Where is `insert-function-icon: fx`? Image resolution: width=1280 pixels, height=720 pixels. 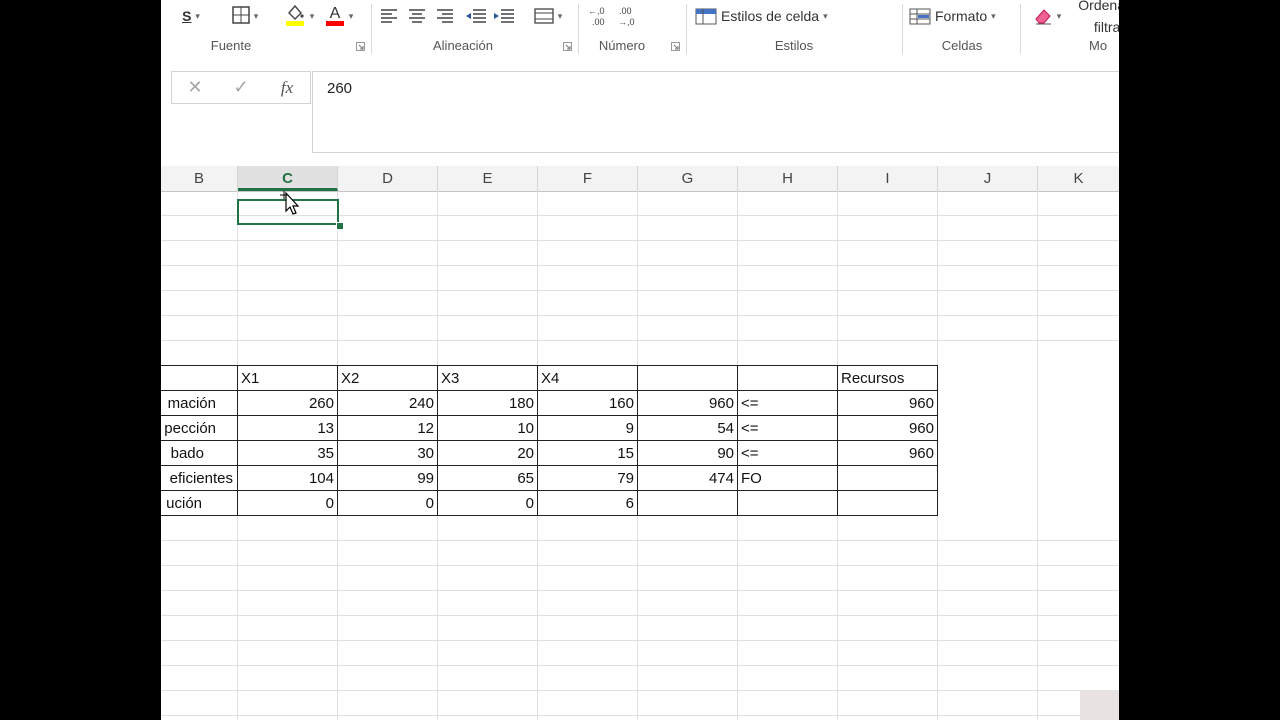
insert-function-icon: fx is located at coordinates (287, 88).